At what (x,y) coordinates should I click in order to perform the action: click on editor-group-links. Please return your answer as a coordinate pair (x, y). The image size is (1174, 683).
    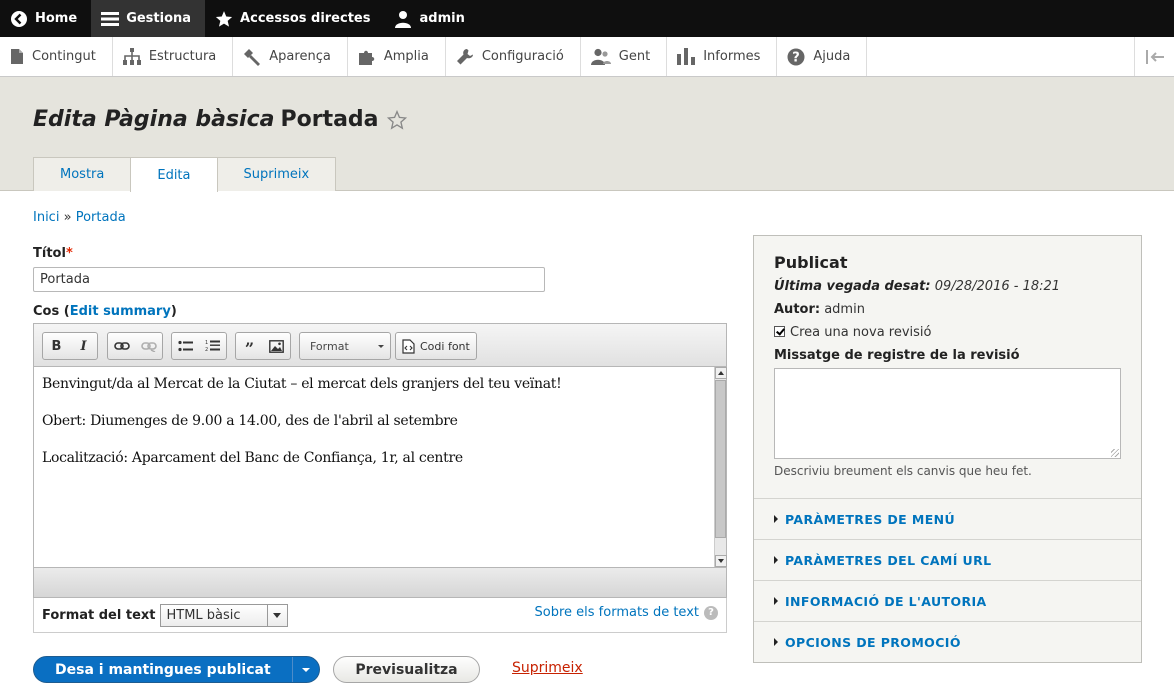
    Looking at the image, I should click on (135, 346).